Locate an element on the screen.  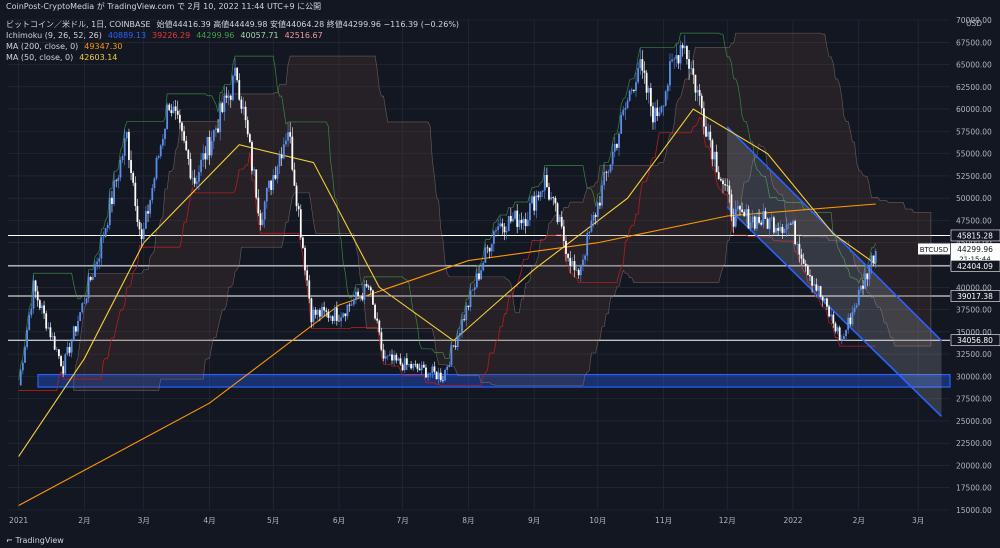
x-tick-label: 2022 is located at coordinates (792, 520).